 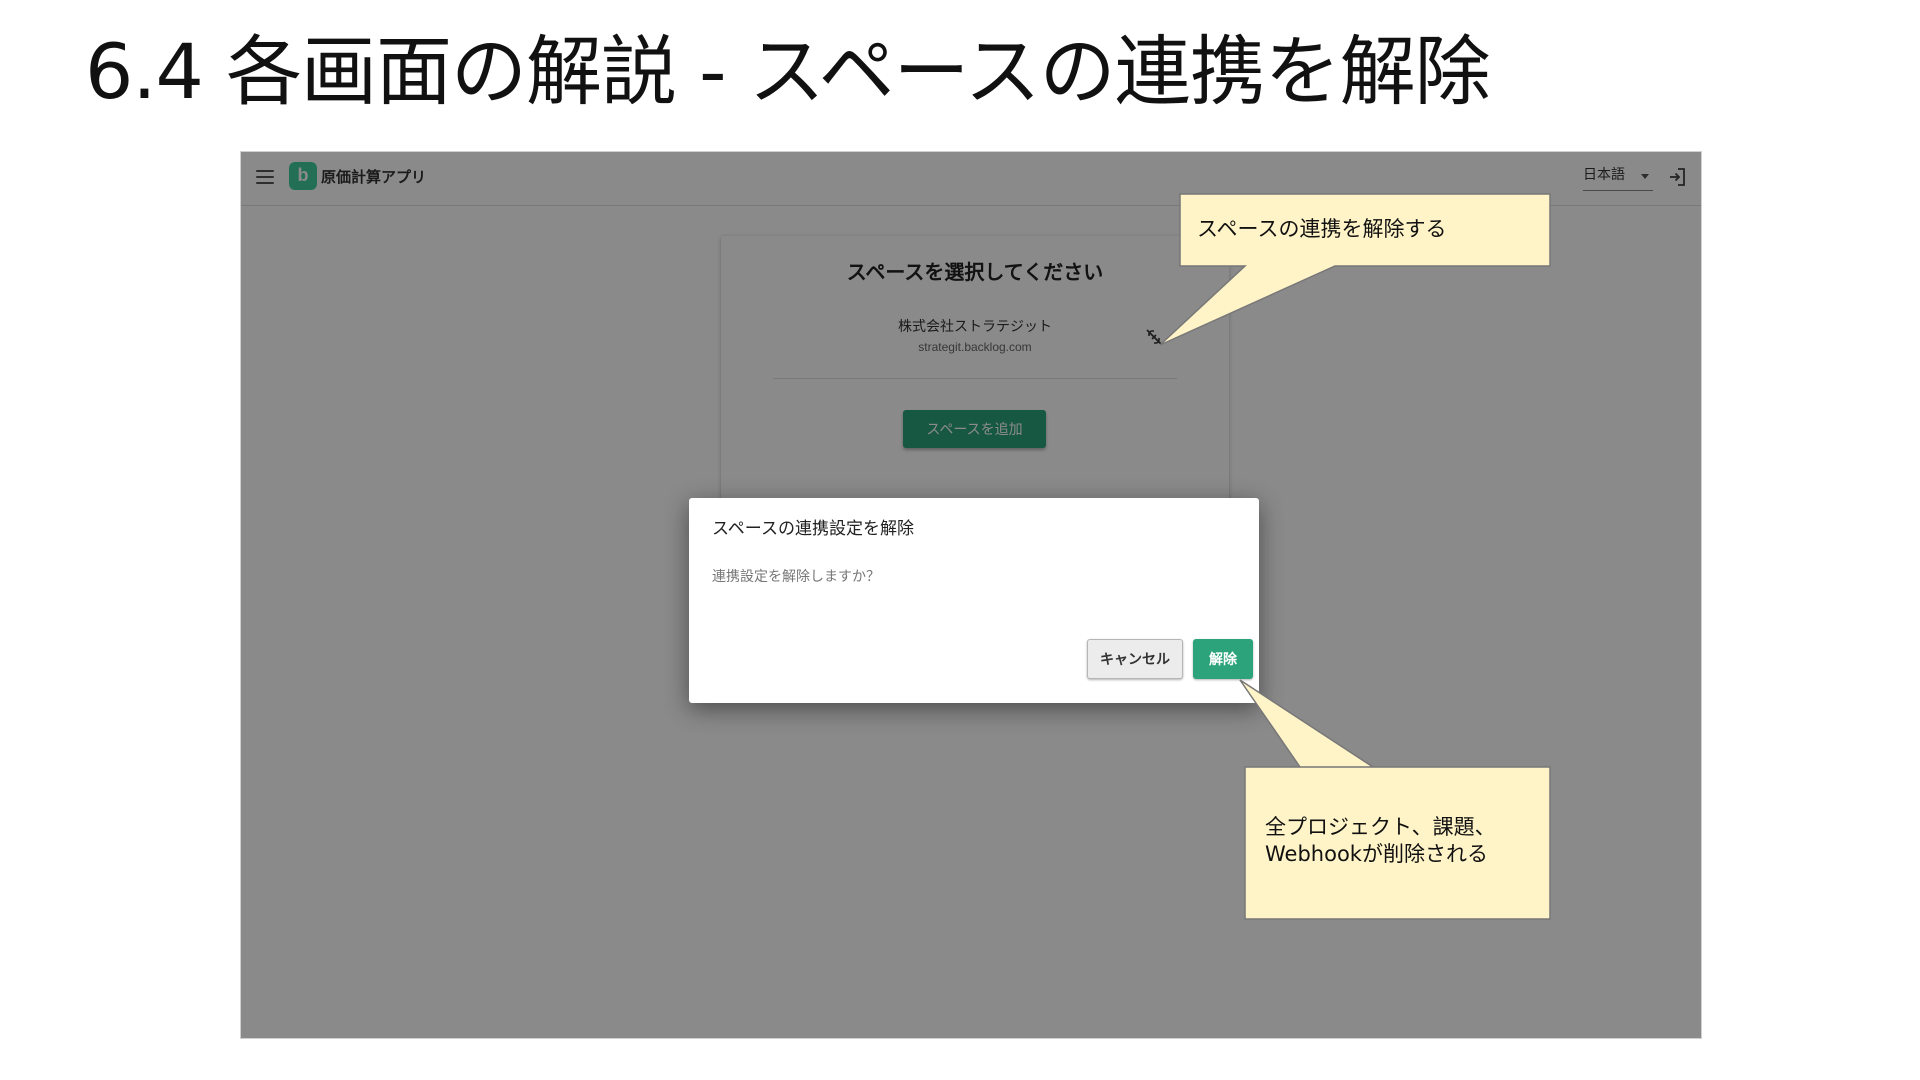 What do you see at coordinates (788, 71) in the screenshot?
I see `slide-title: 6.4 各画面の解説 - スペースの連携を解除` at bounding box center [788, 71].